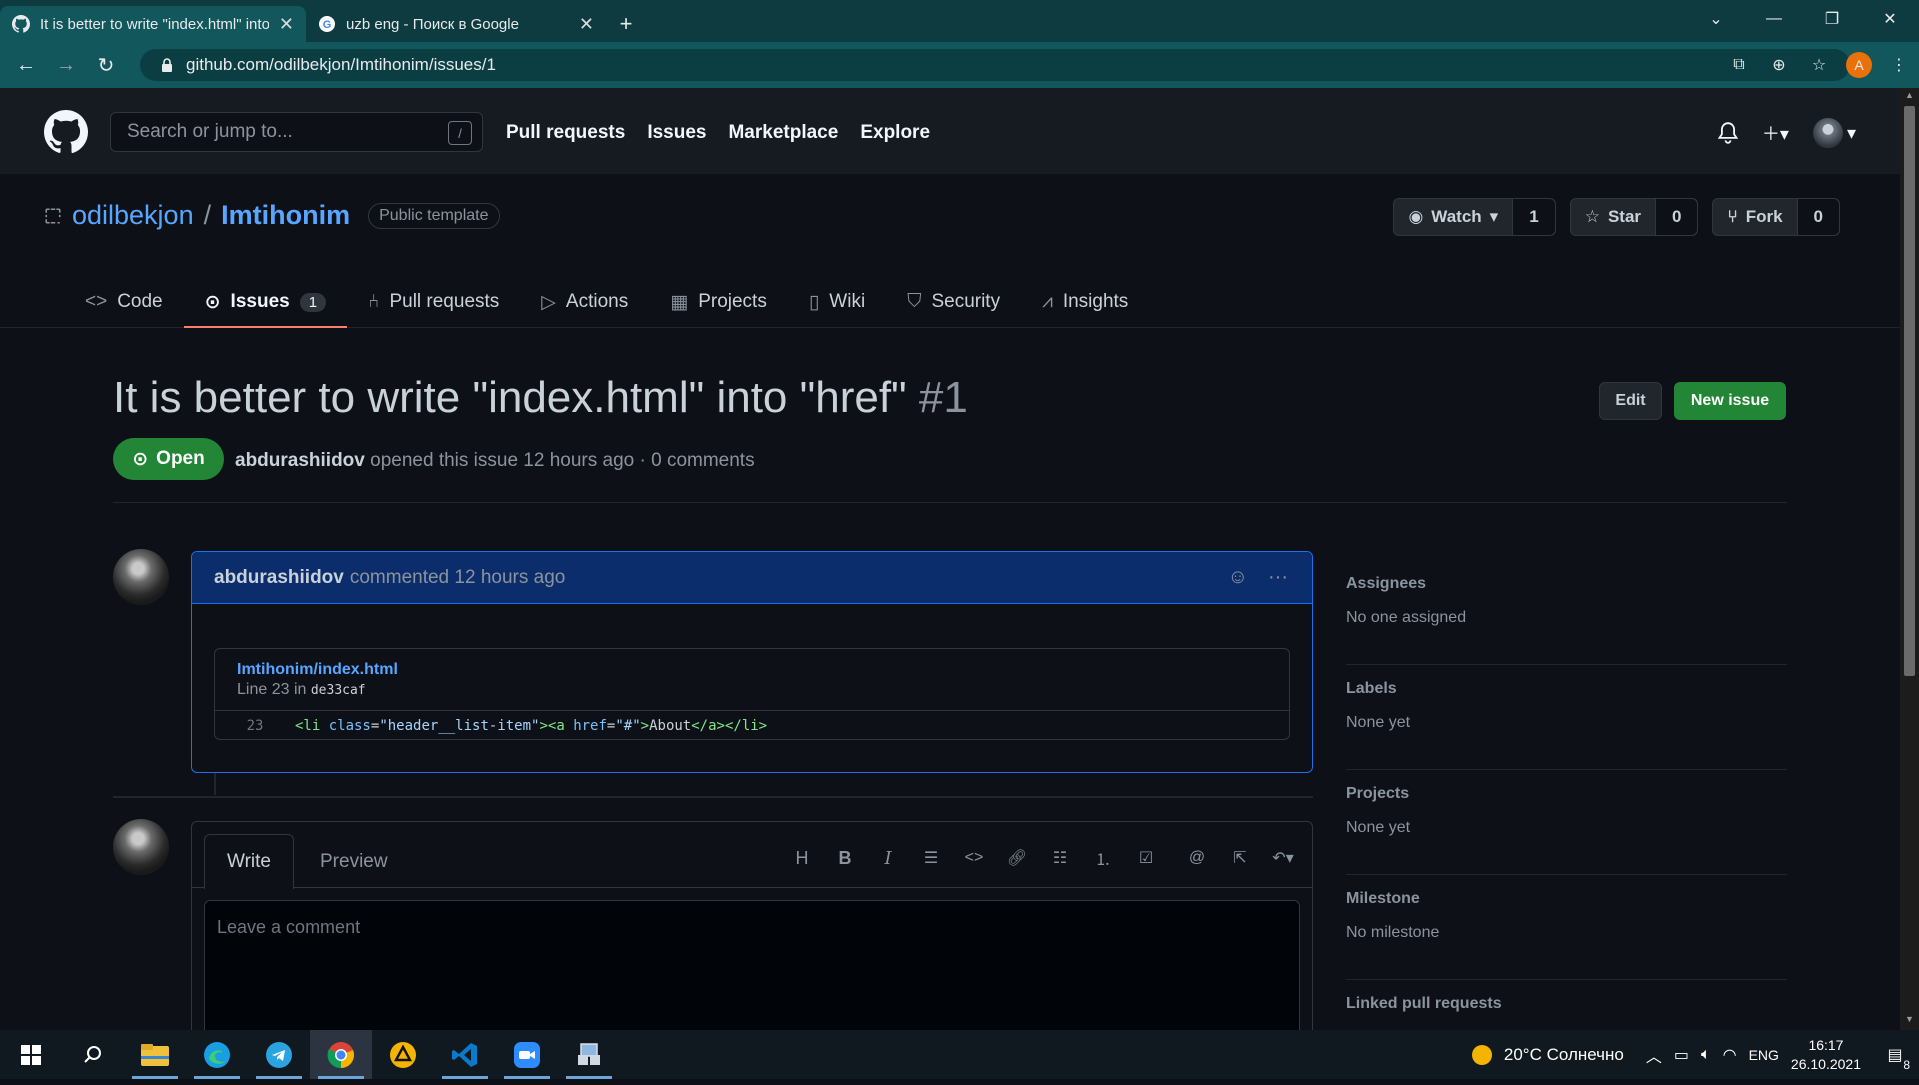  What do you see at coordinates (1534, 217) in the screenshot?
I see `watch-count: 1` at bounding box center [1534, 217].